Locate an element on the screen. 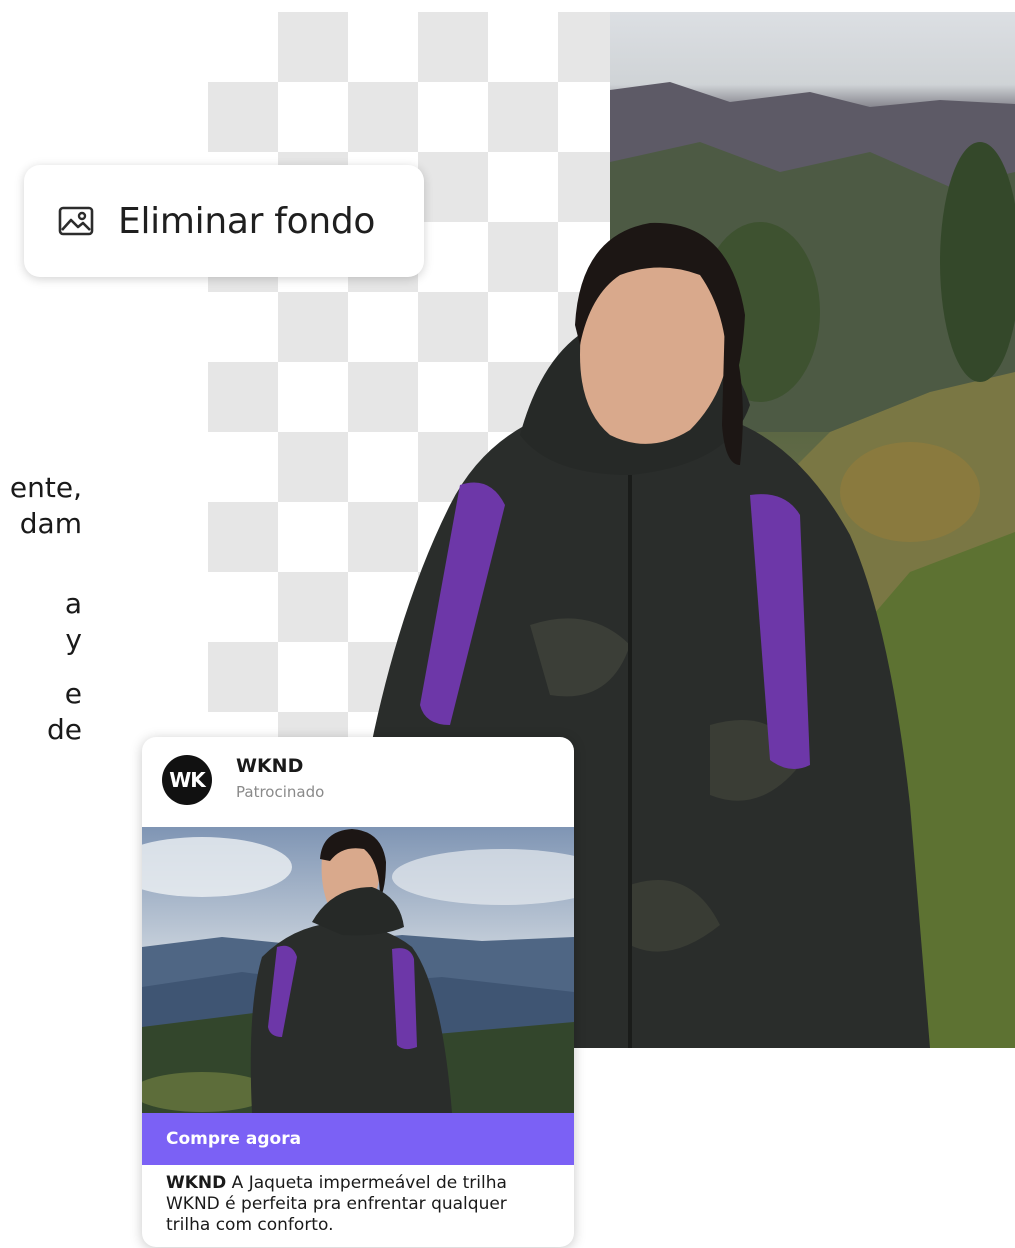  ad-product-image is located at coordinates (358, 970).